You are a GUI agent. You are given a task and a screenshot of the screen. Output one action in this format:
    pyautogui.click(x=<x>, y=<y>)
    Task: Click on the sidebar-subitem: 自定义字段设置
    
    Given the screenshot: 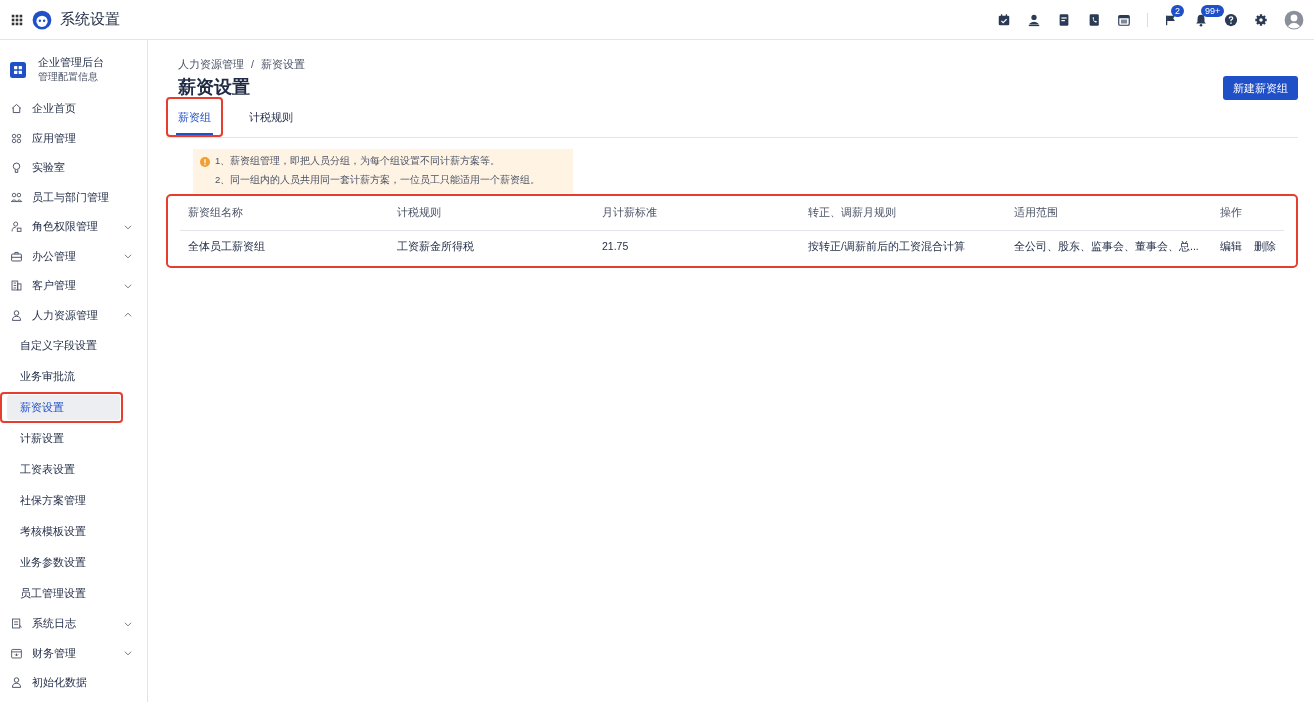 What is the action you would take?
    pyautogui.click(x=63, y=345)
    